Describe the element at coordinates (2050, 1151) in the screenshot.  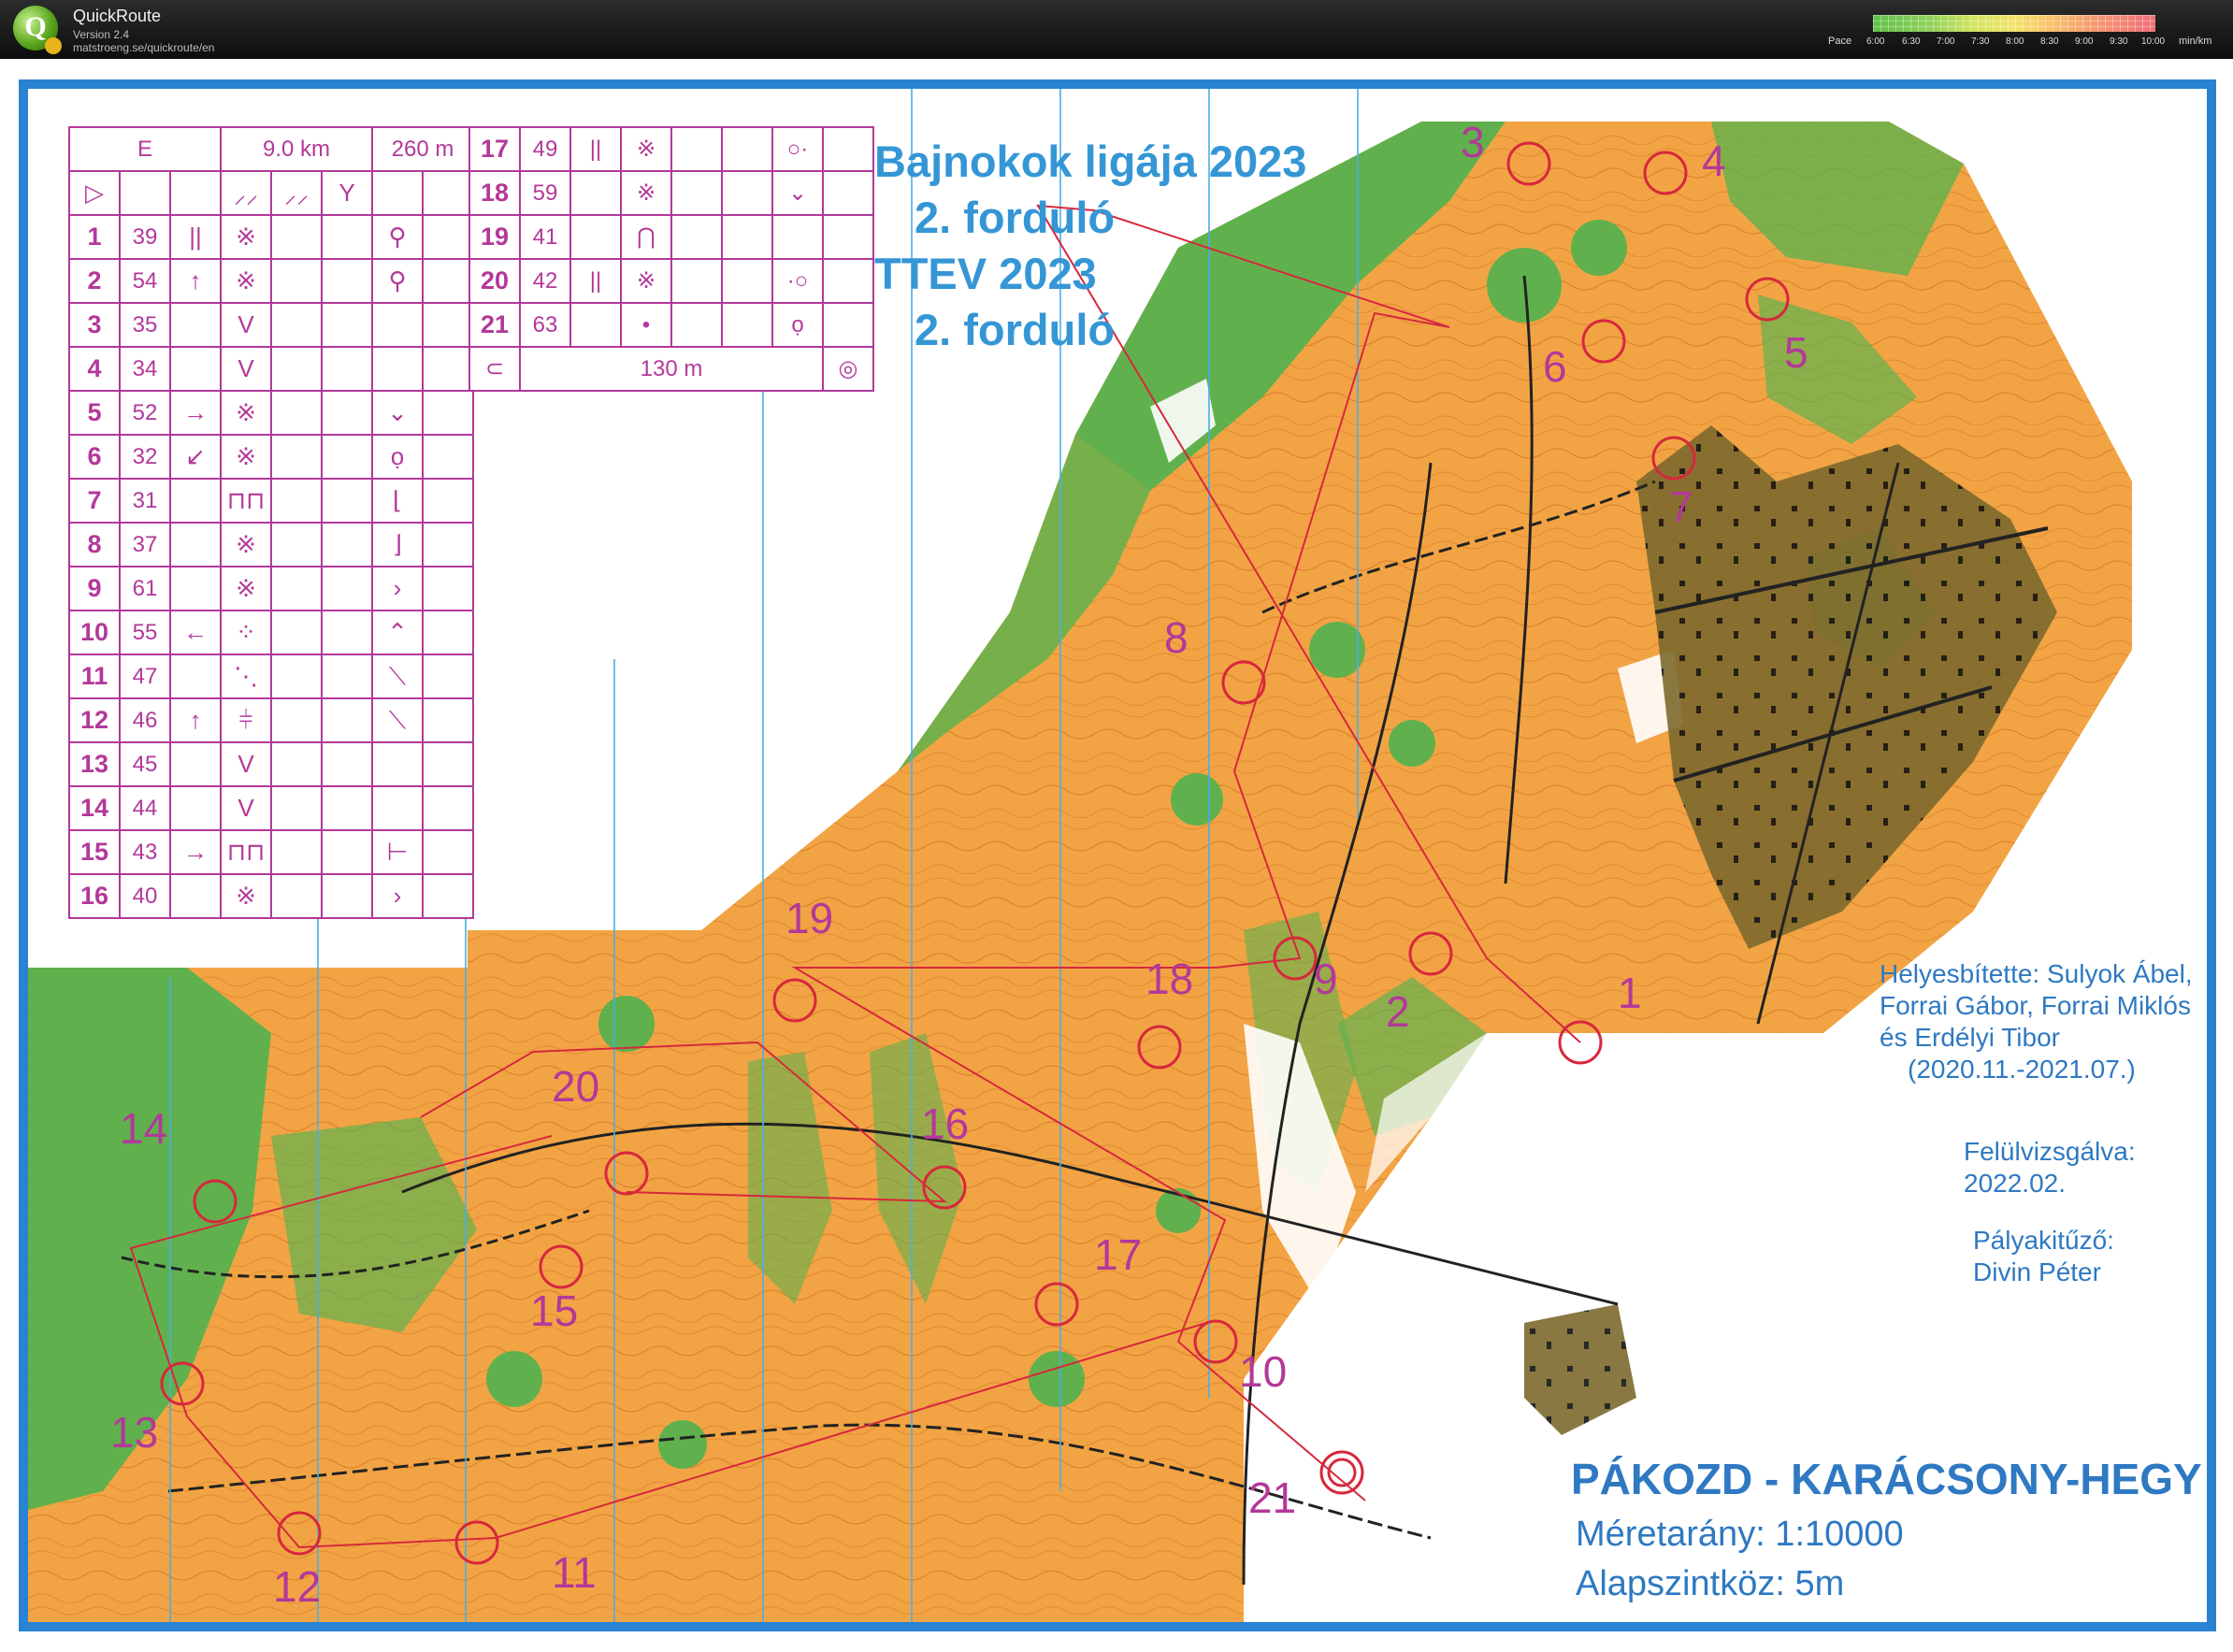
I see `revision-label: Felülvizsgálva:` at that location.